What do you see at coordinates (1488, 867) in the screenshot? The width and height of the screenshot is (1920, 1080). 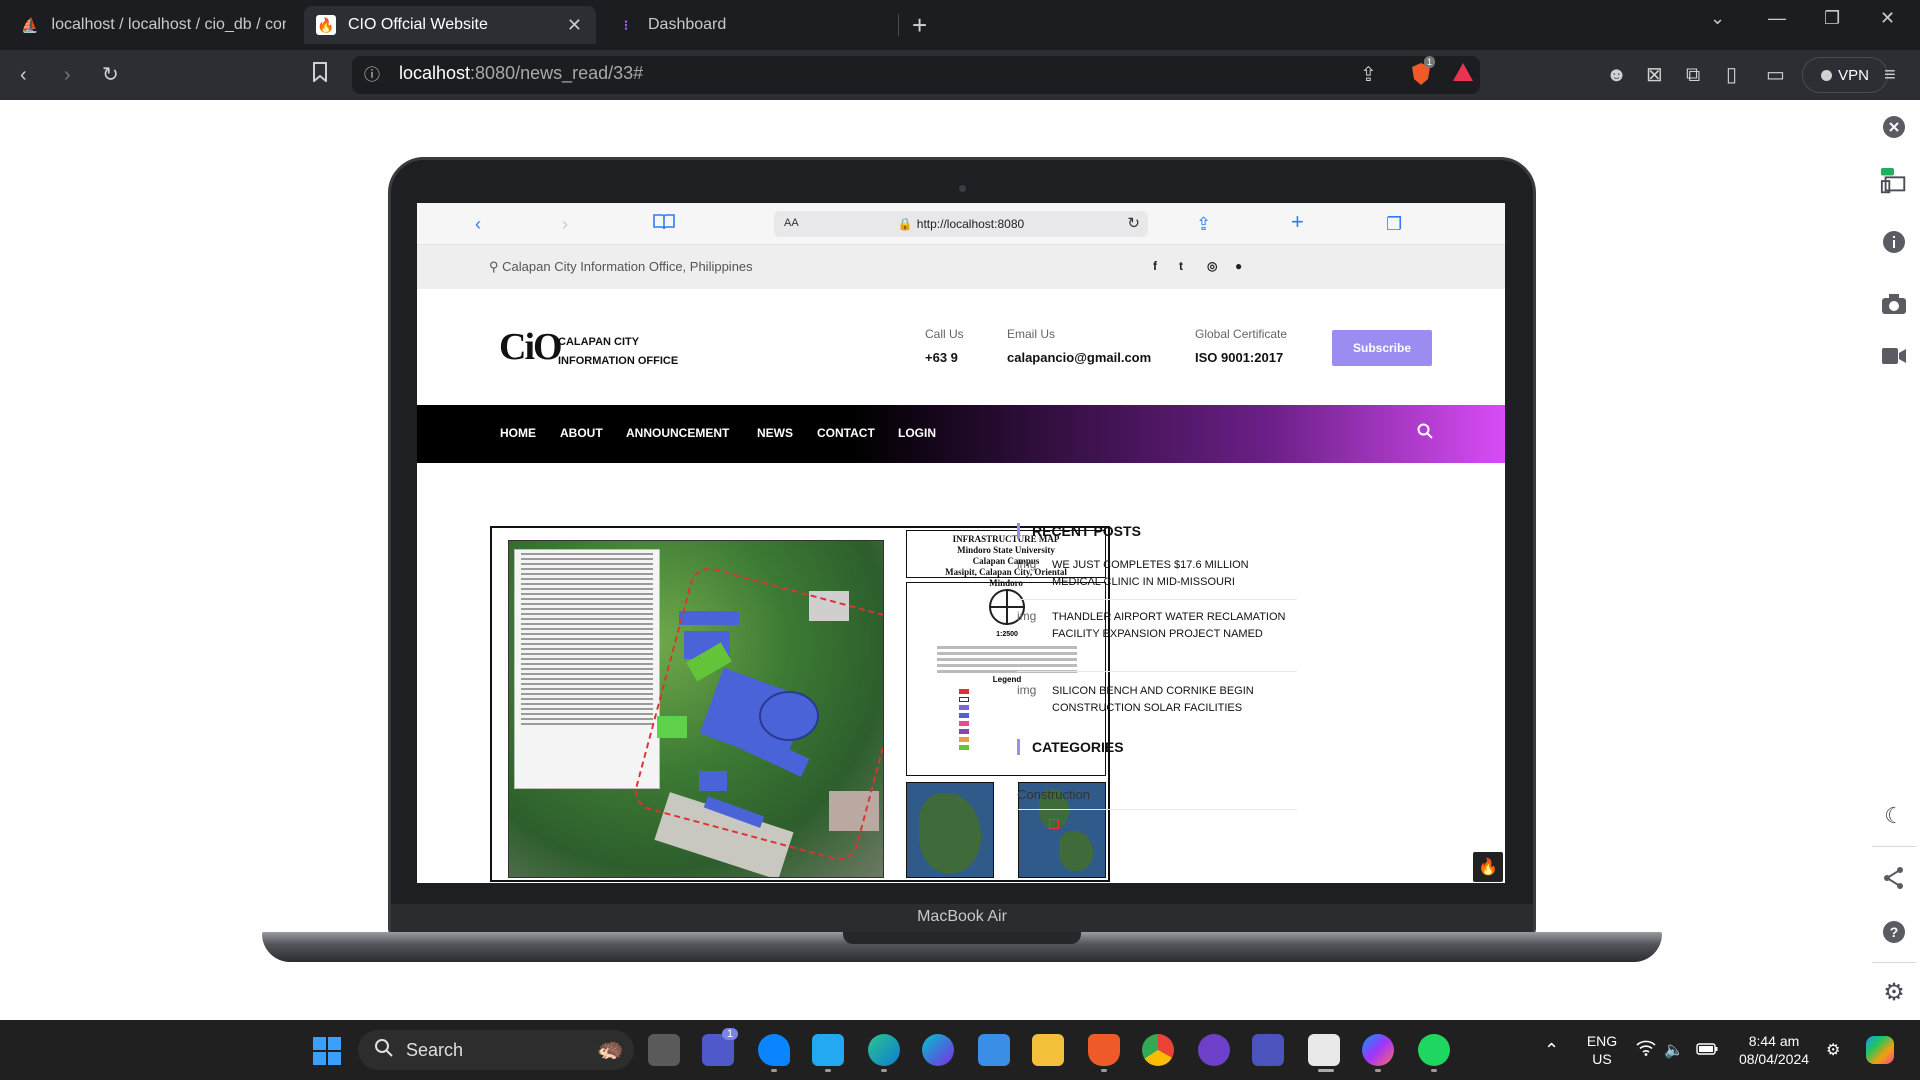 I see `flame-icon: 🔥` at bounding box center [1488, 867].